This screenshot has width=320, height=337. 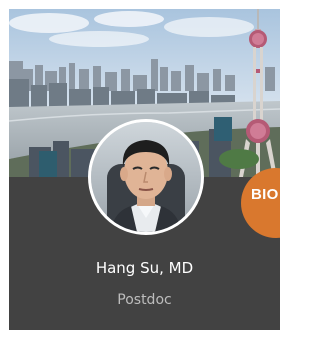 What do you see at coordinates (265, 194) in the screenshot?
I see `bio-badge-label: BIO` at bounding box center [265, 194].